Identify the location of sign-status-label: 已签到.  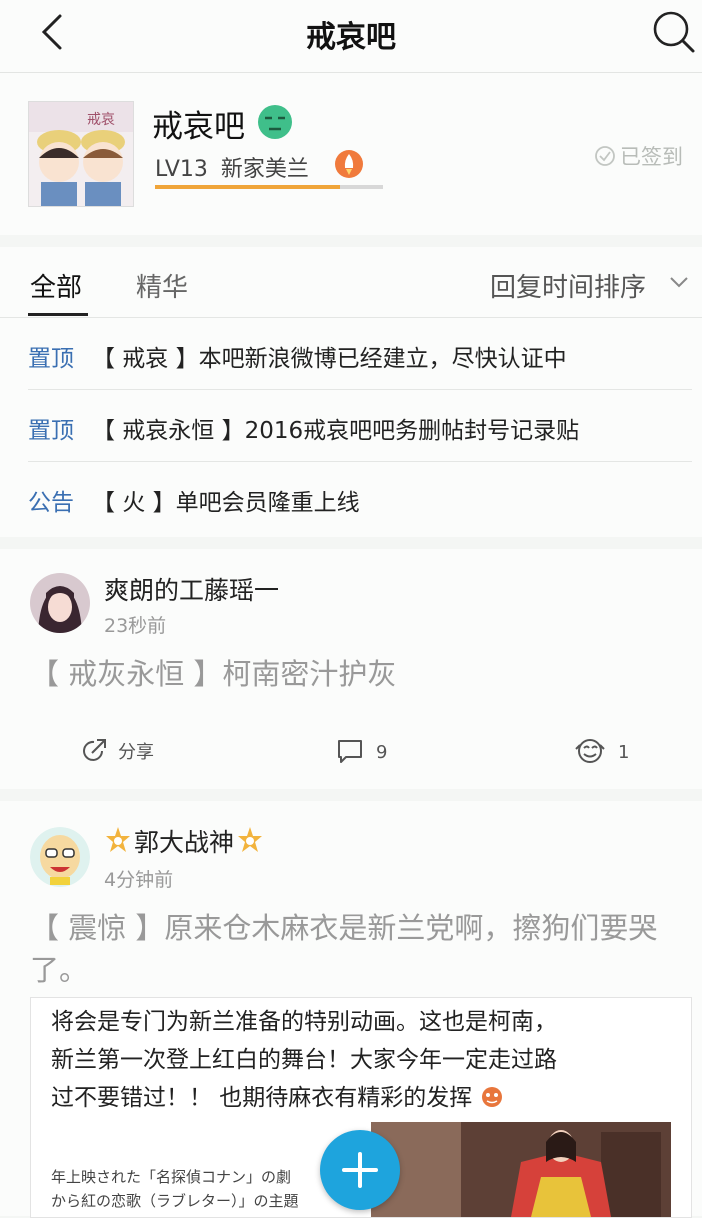
(651, 157).